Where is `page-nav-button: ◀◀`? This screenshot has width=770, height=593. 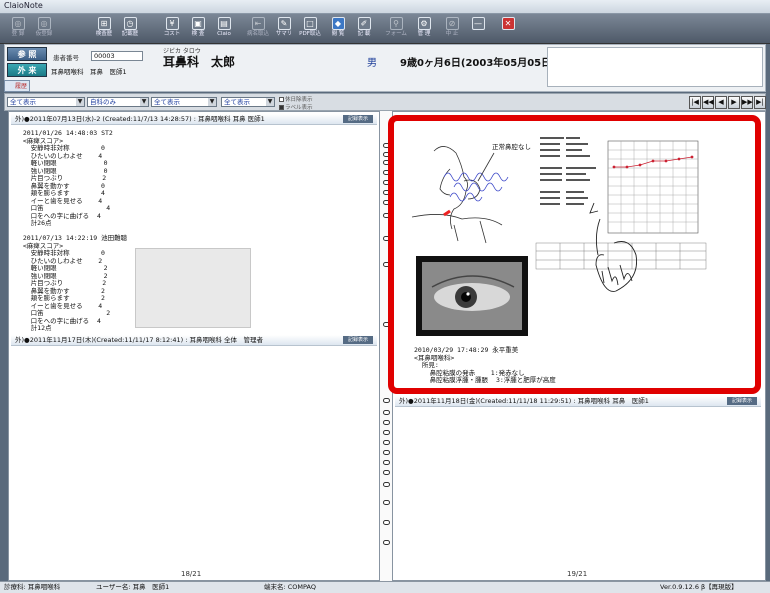
page-nav-button: ◀◀ is located at coordinates (708, 102).